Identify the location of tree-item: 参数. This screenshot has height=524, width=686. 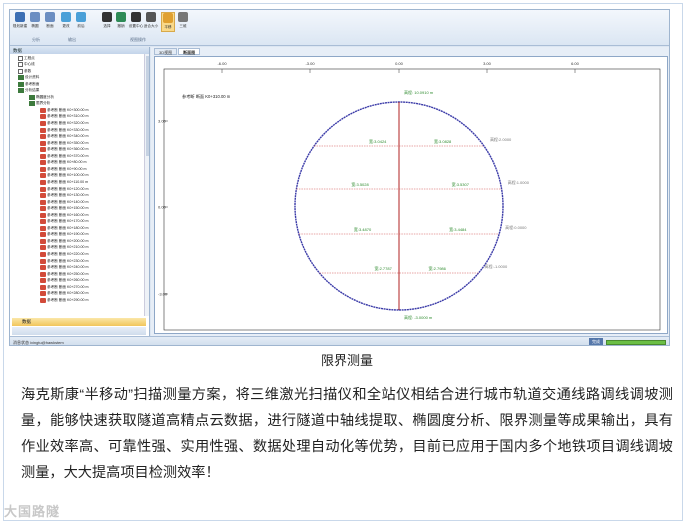
(24, 71).